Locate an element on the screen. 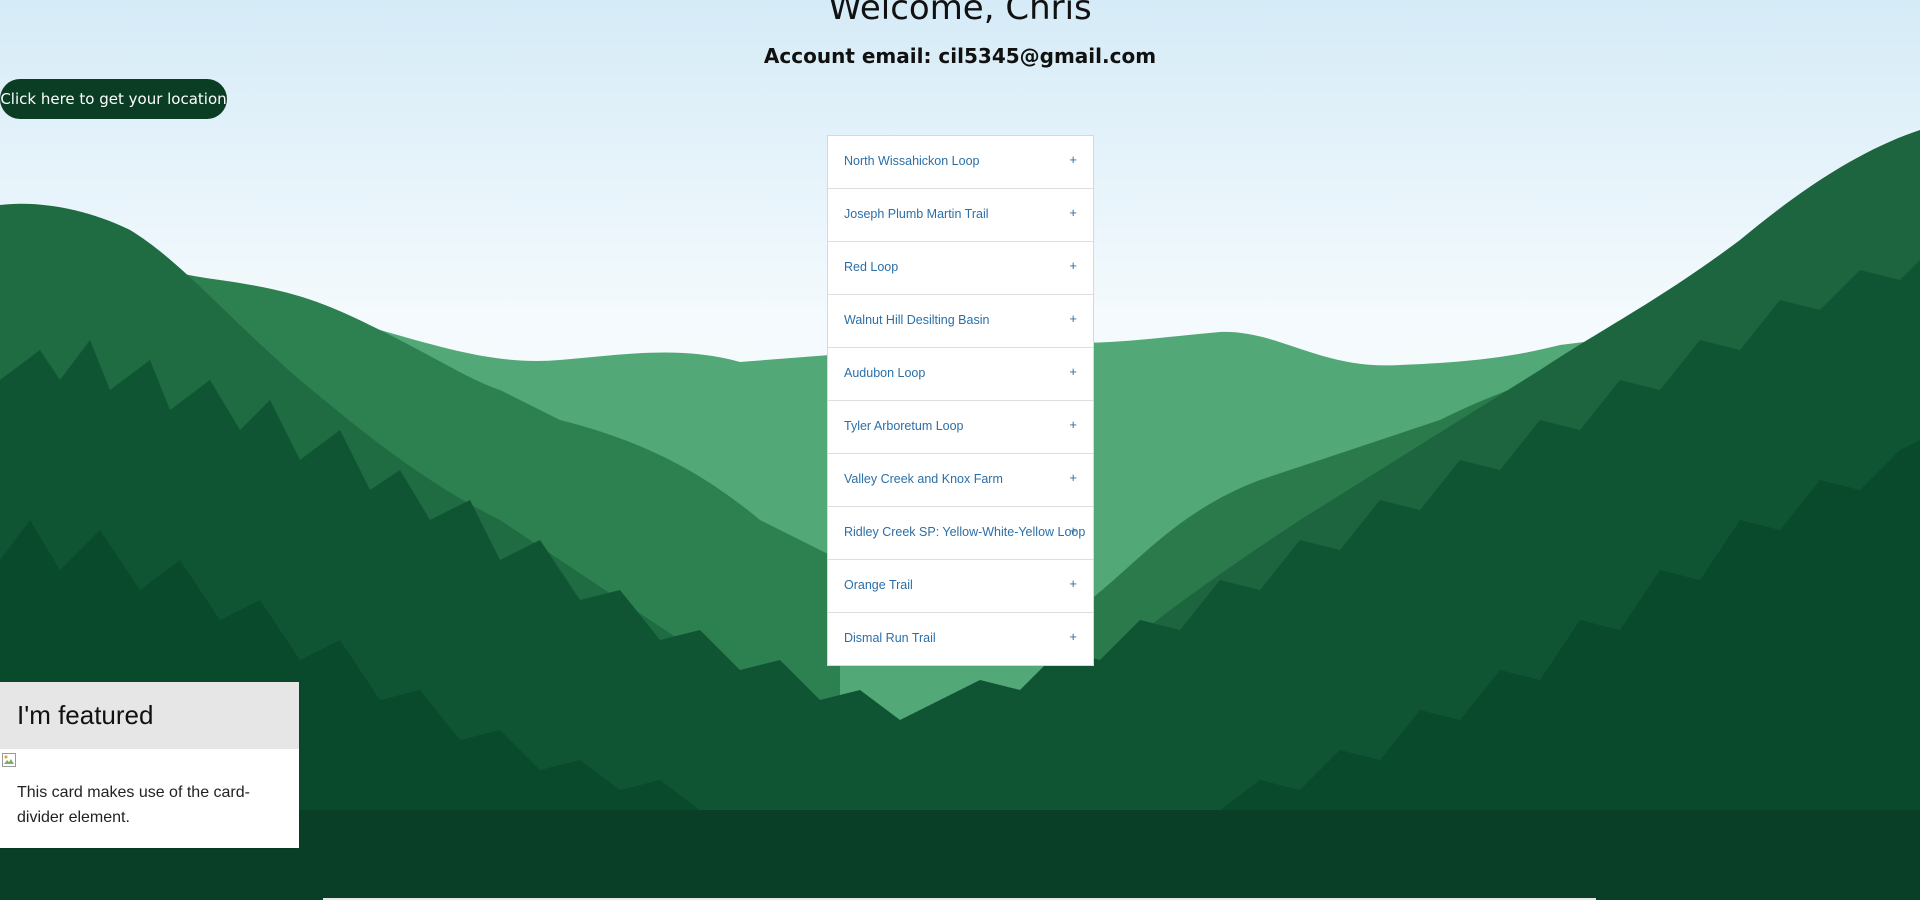 The width and height of the screenshot is (1920, 900). trail-item: Walnut Hill Desilting Basin + is located at coordinates (960, 321).